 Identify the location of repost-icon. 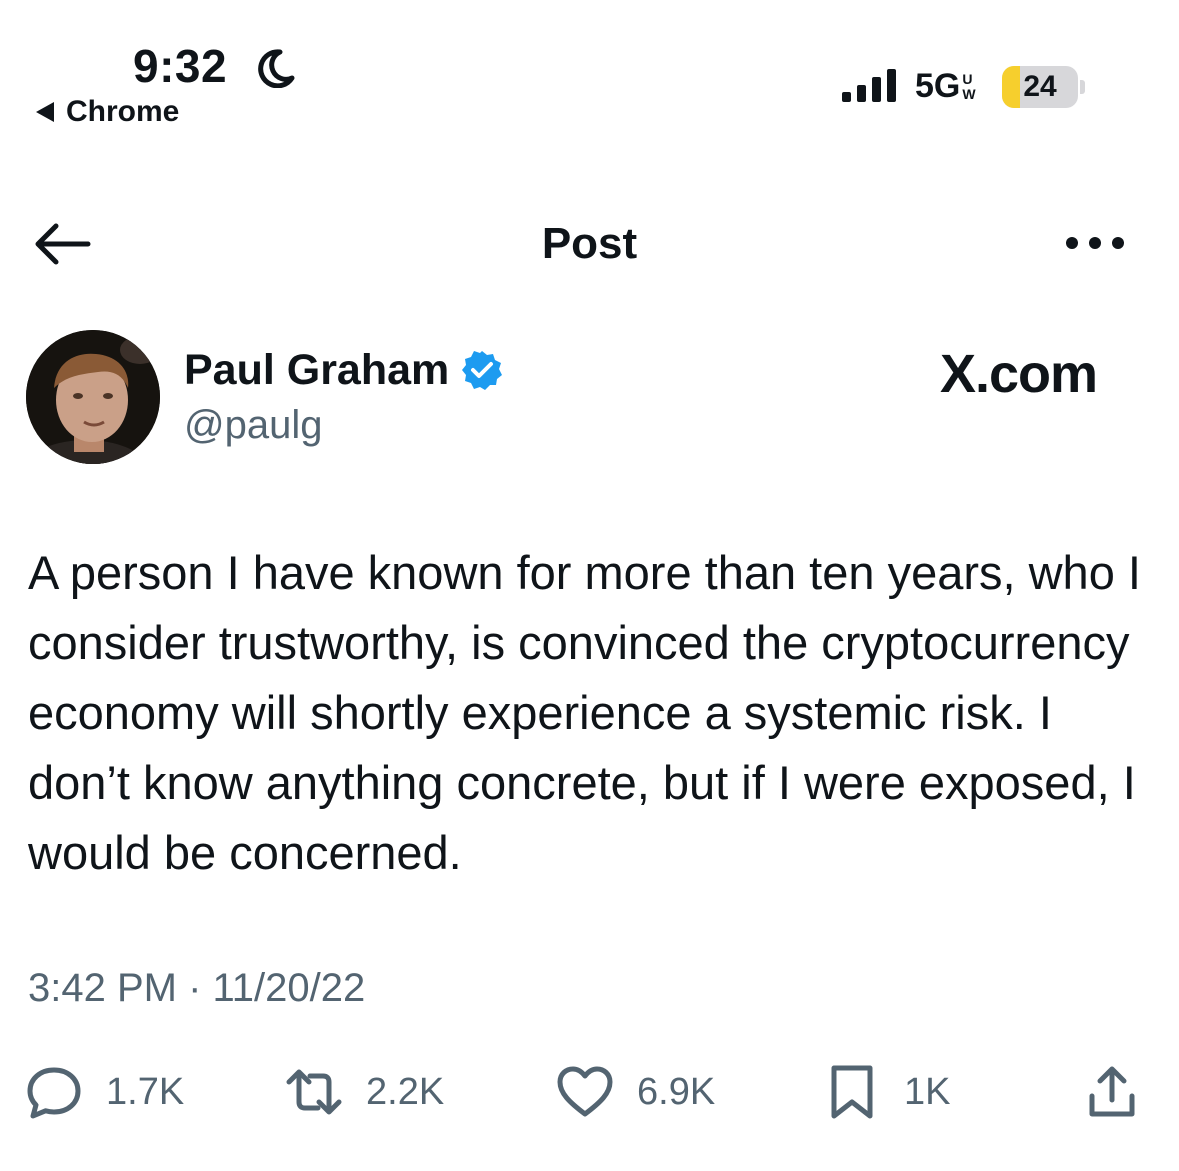
(314, 1092).